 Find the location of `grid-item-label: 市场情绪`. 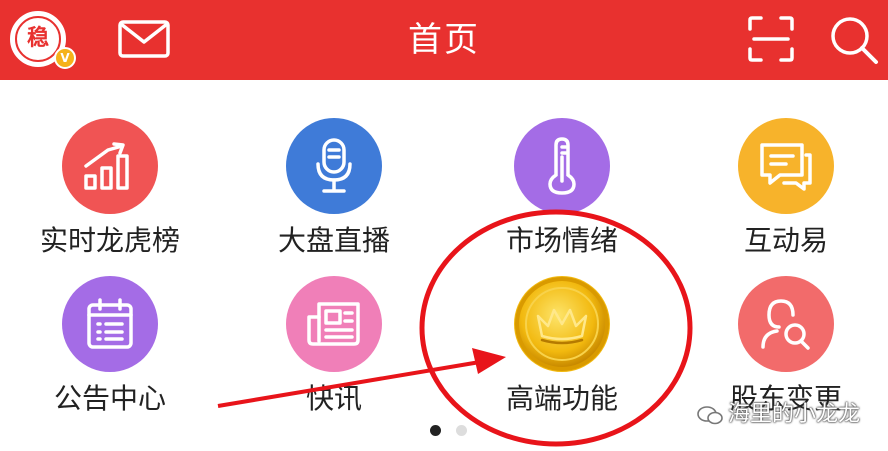

grid-item-label: 市场情绪 is located at coordinates (561, 240).